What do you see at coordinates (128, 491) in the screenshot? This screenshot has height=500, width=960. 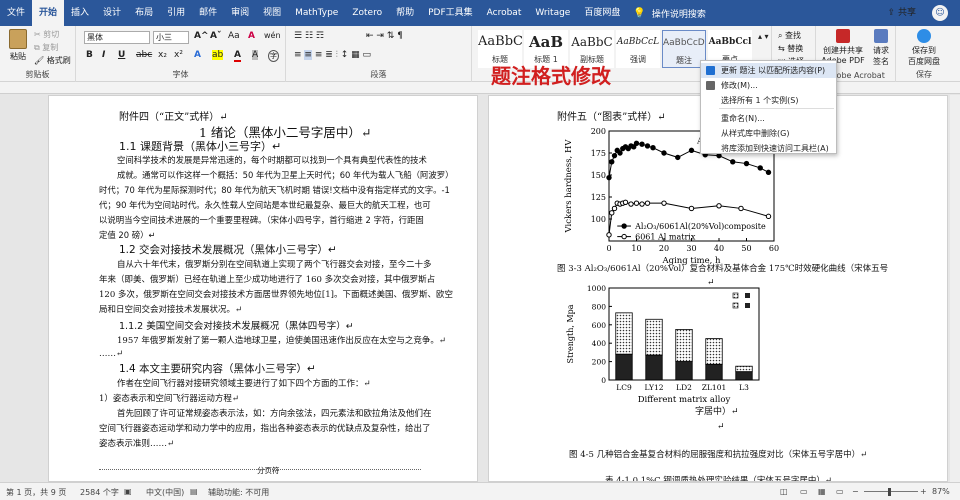 I see `proofing-icon: ▣` at bounding box center [128, 491].